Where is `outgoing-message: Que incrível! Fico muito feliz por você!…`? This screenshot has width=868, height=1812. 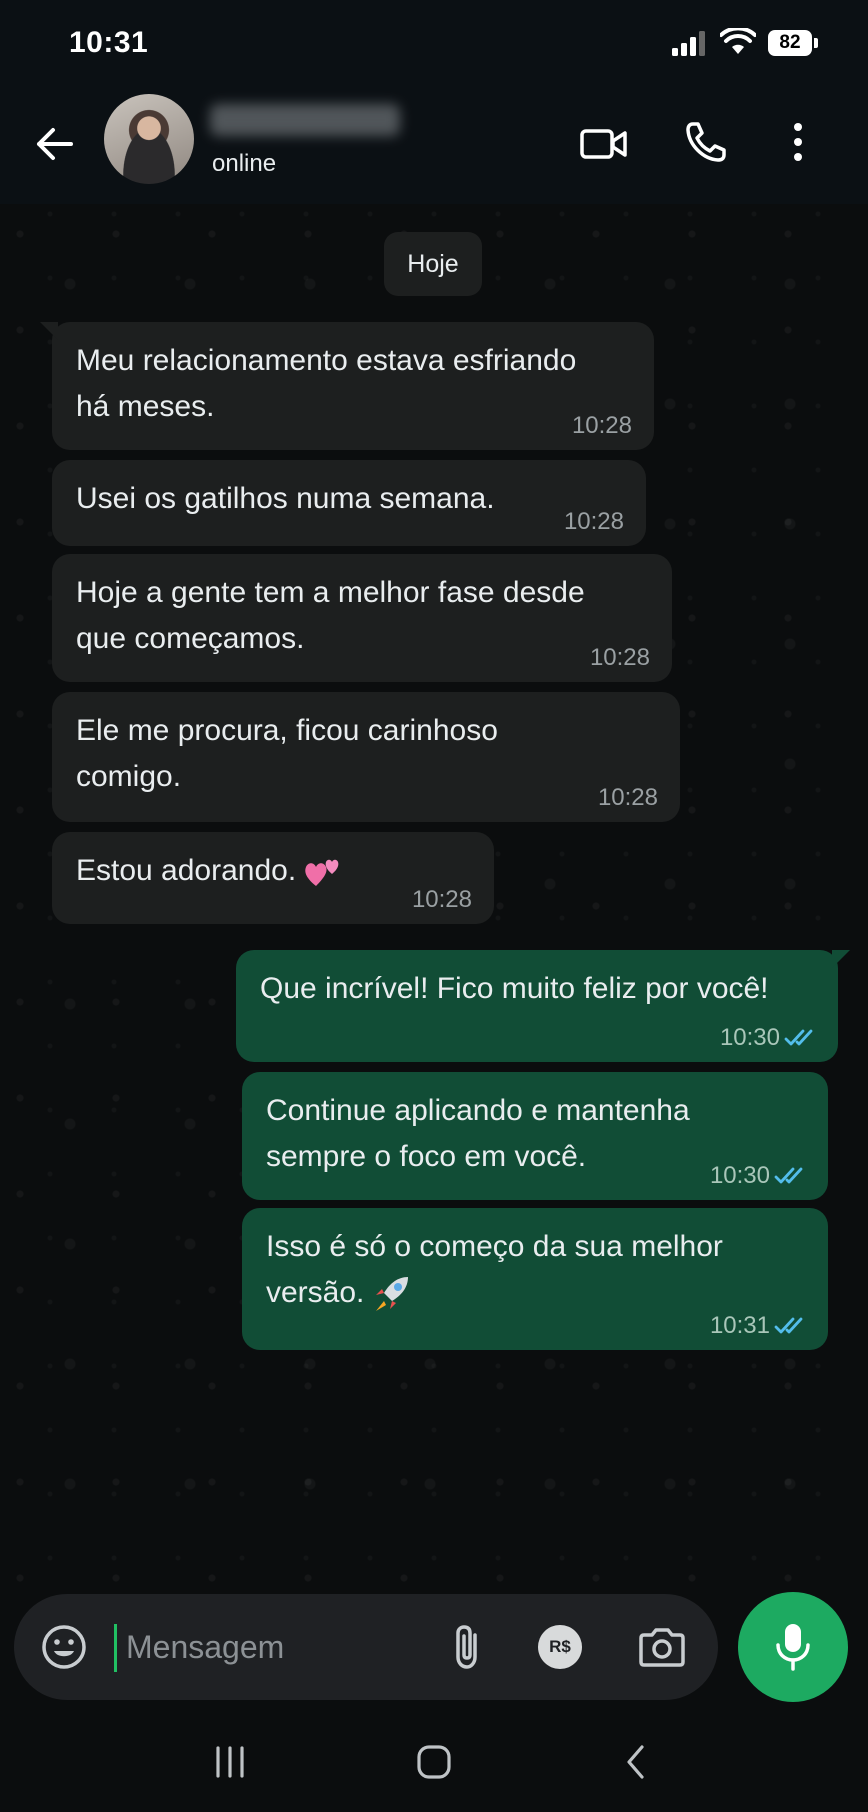
outgoing-message: Que incrível! Fico muito feliz por você!… is located at coordinates (543, 1006).